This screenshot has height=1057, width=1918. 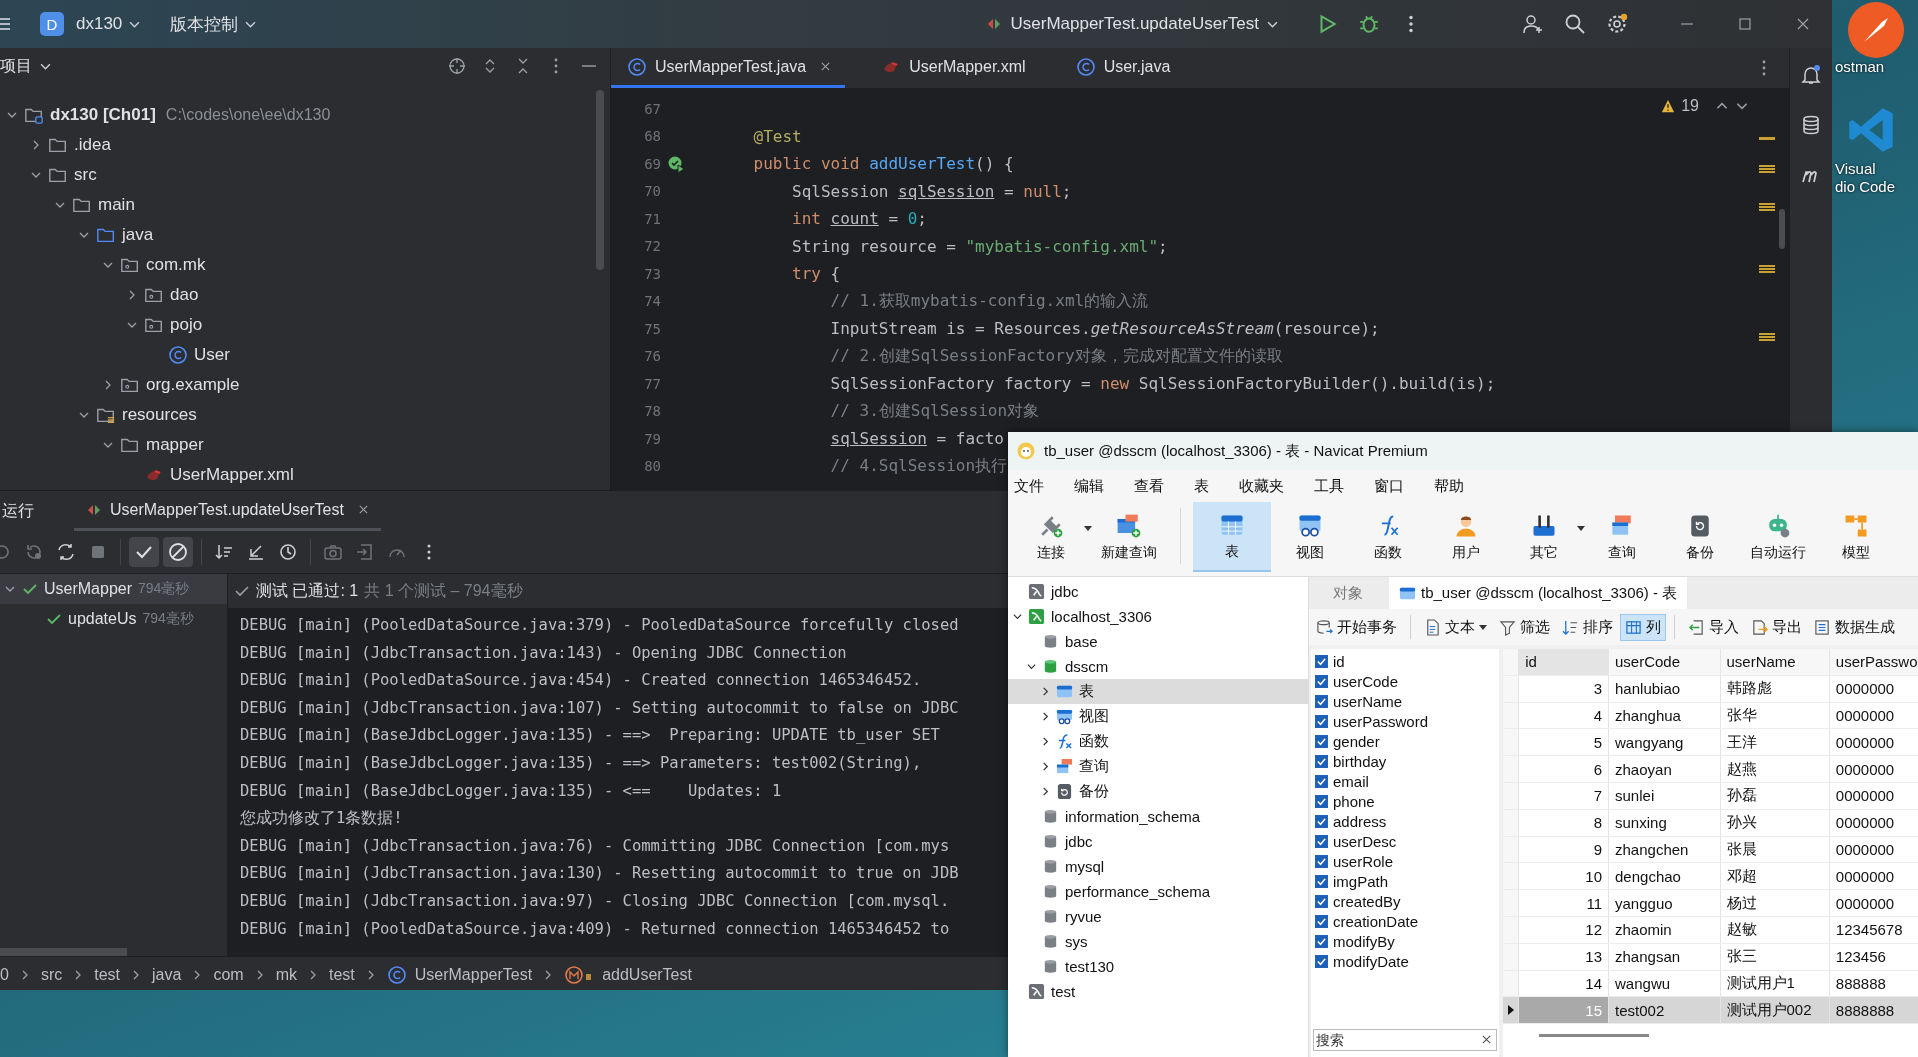 I want to click on tree-item-label: dx130 [Ch01], so click(x=103, y=115).